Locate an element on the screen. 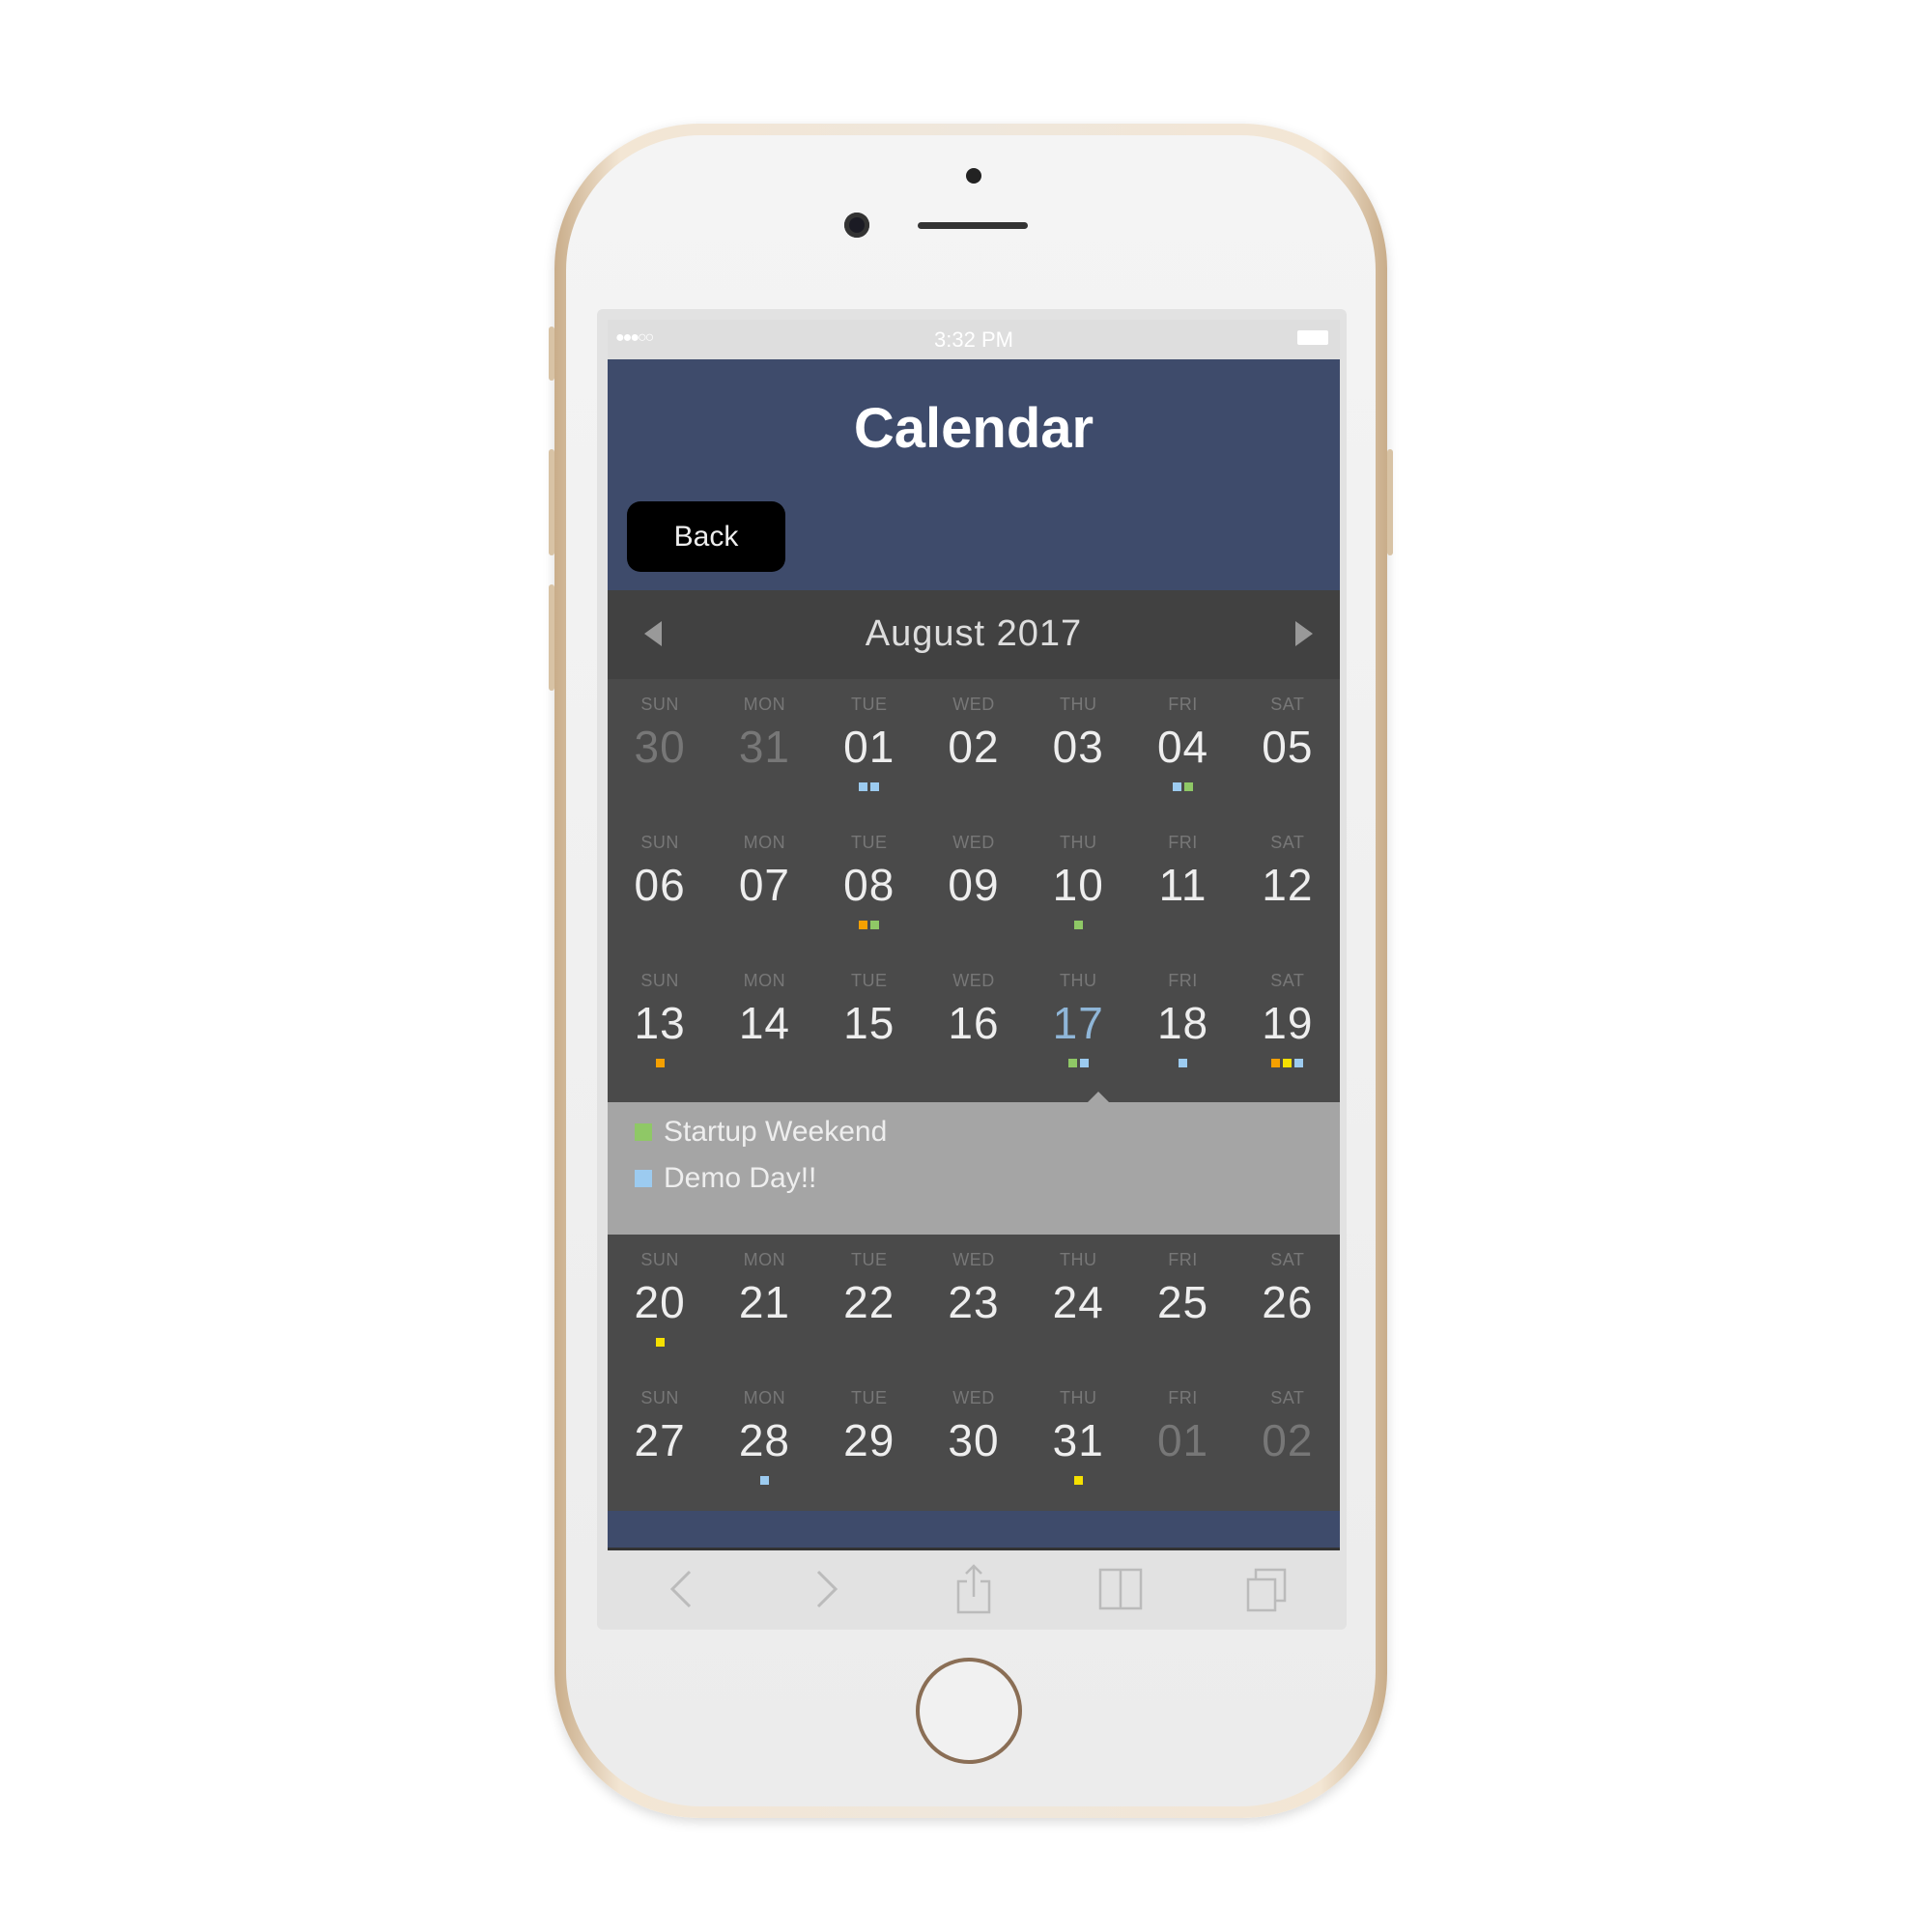 The image size is (1932, 1932). day-number: 28 is located at coordinates (764, 1440).